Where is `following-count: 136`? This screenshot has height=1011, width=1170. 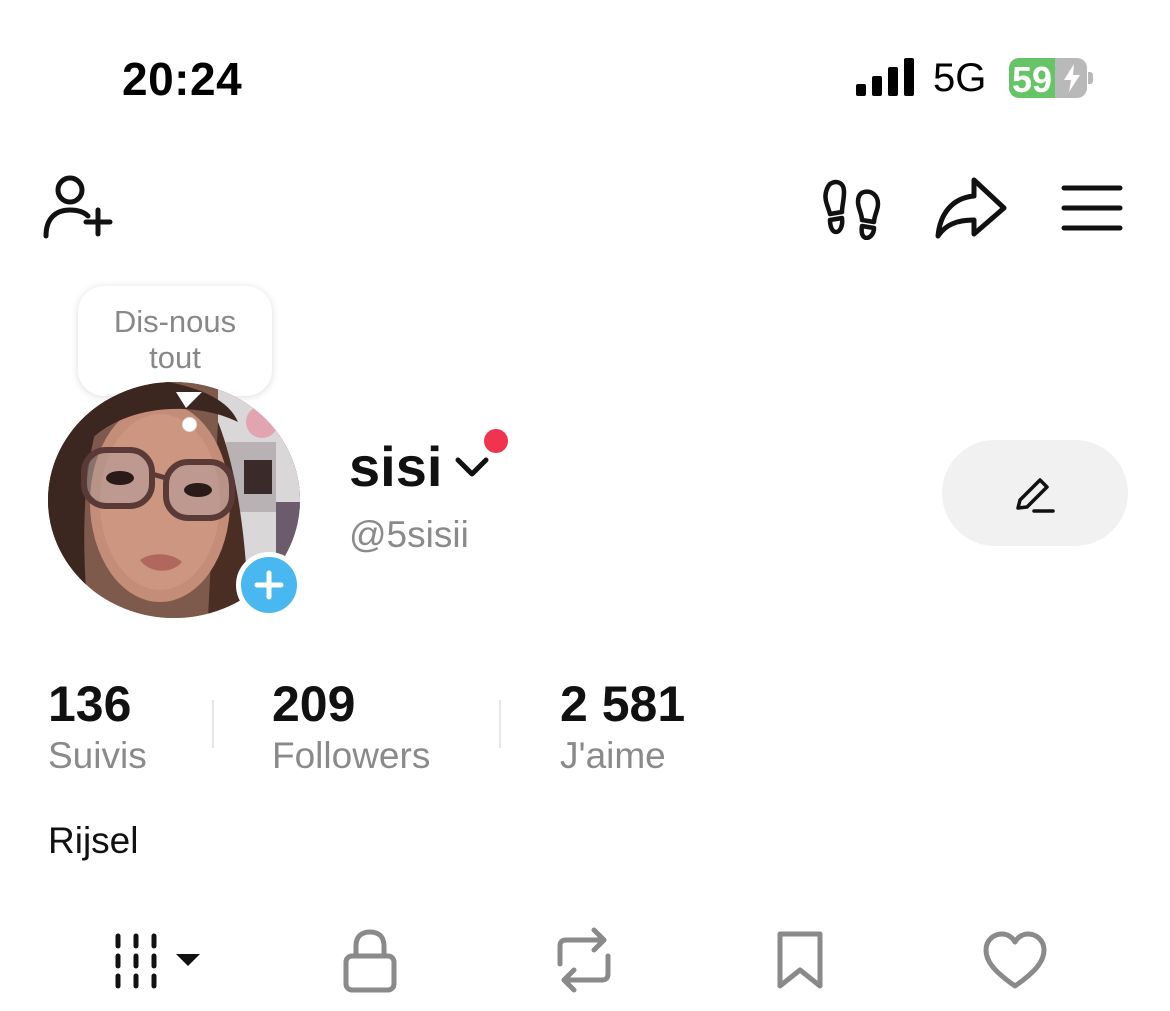 following-count: 136 is located at coordinates (90, 704).